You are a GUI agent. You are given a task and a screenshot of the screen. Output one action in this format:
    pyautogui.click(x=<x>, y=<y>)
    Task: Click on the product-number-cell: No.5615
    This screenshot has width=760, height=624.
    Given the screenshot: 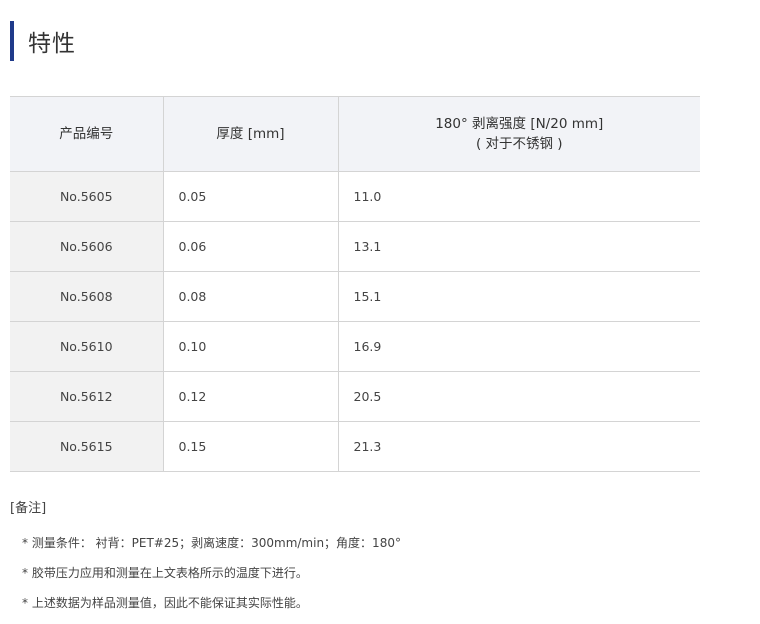 What is the action you would take?
    pyautogui.click(x=86, y=446)
    